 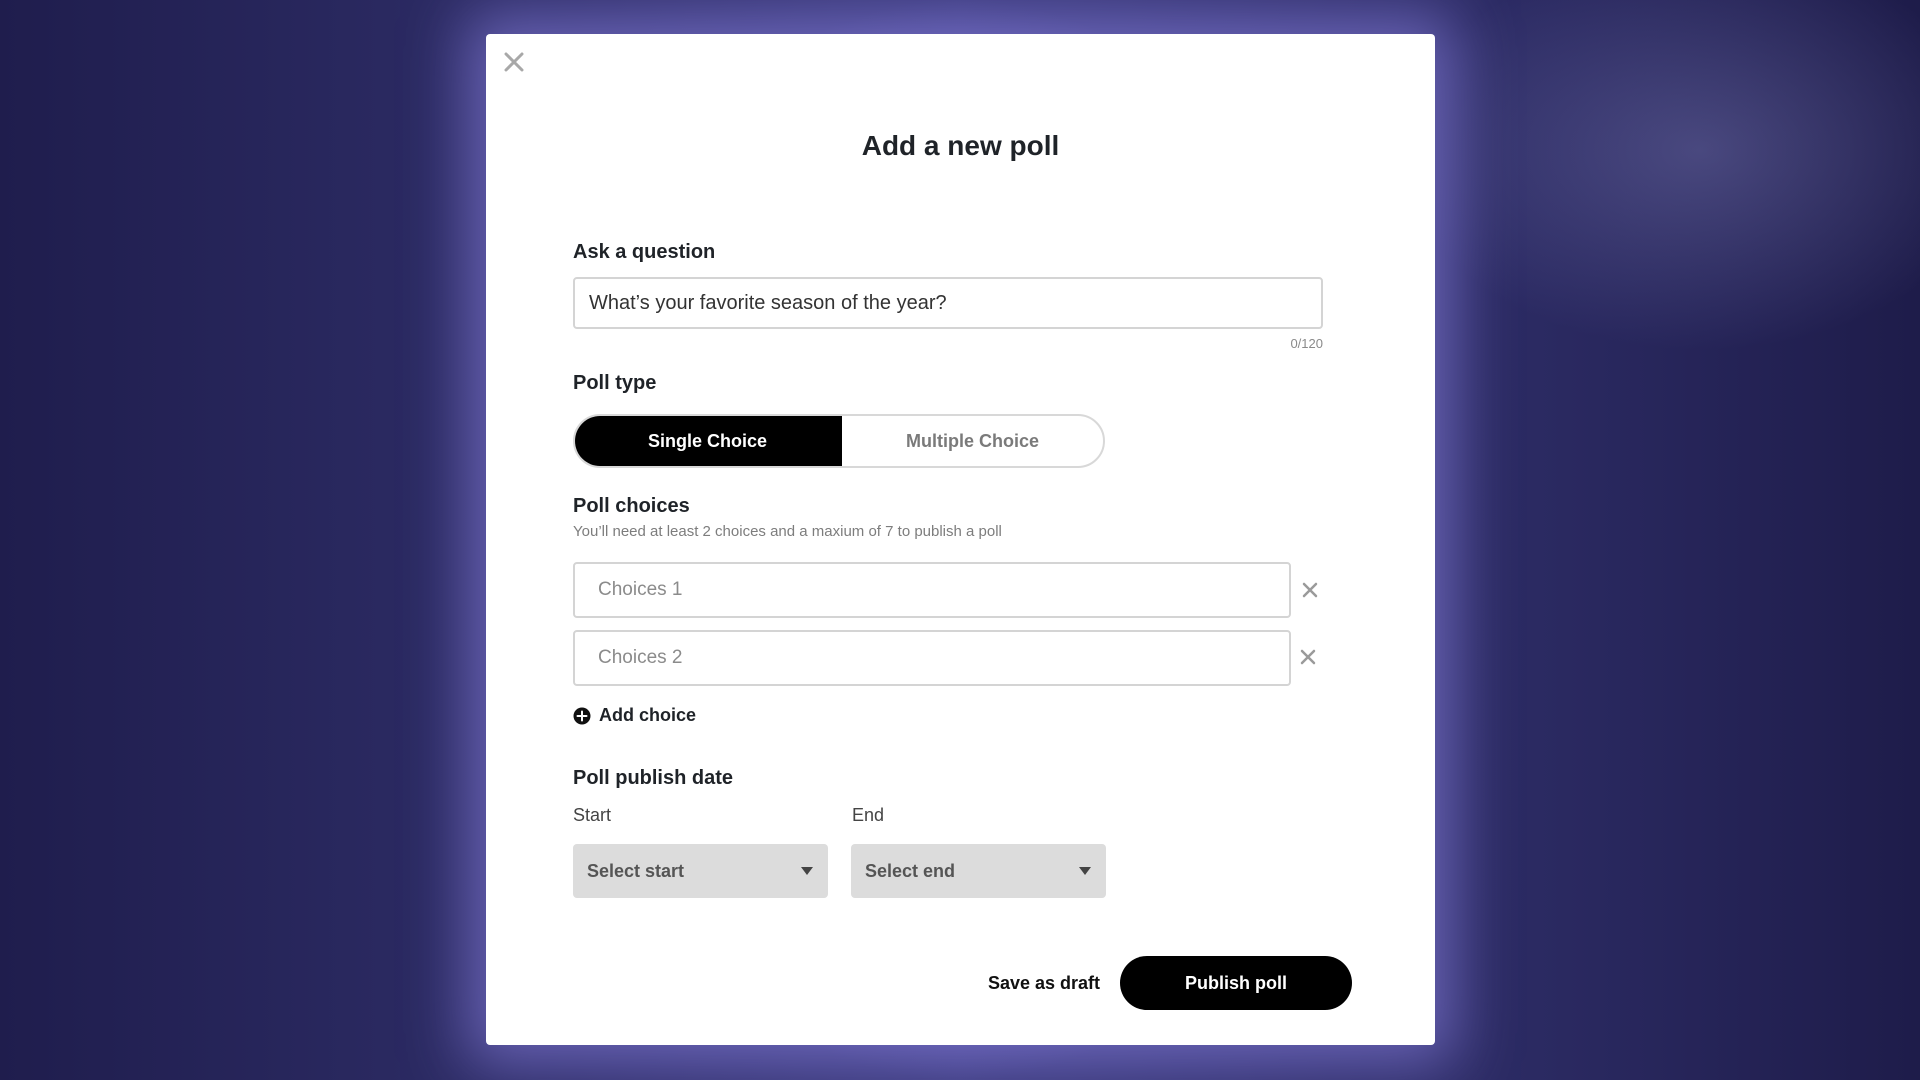 I want to click on add-choice-button: Add choice, so click(x=634, y=715).